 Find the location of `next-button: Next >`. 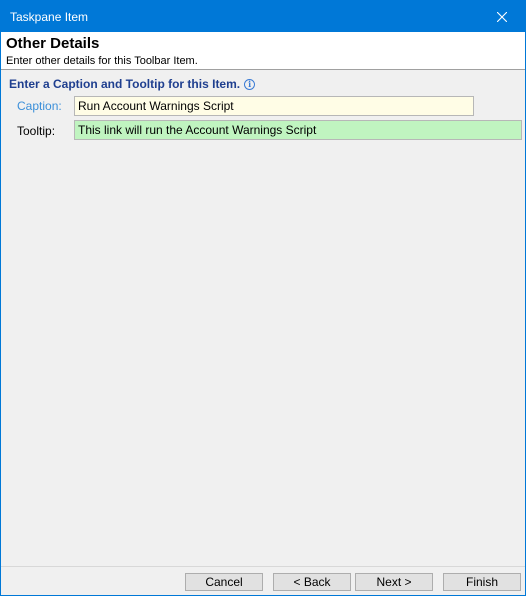

next-button: Next > is located at coordinates (394, 582).